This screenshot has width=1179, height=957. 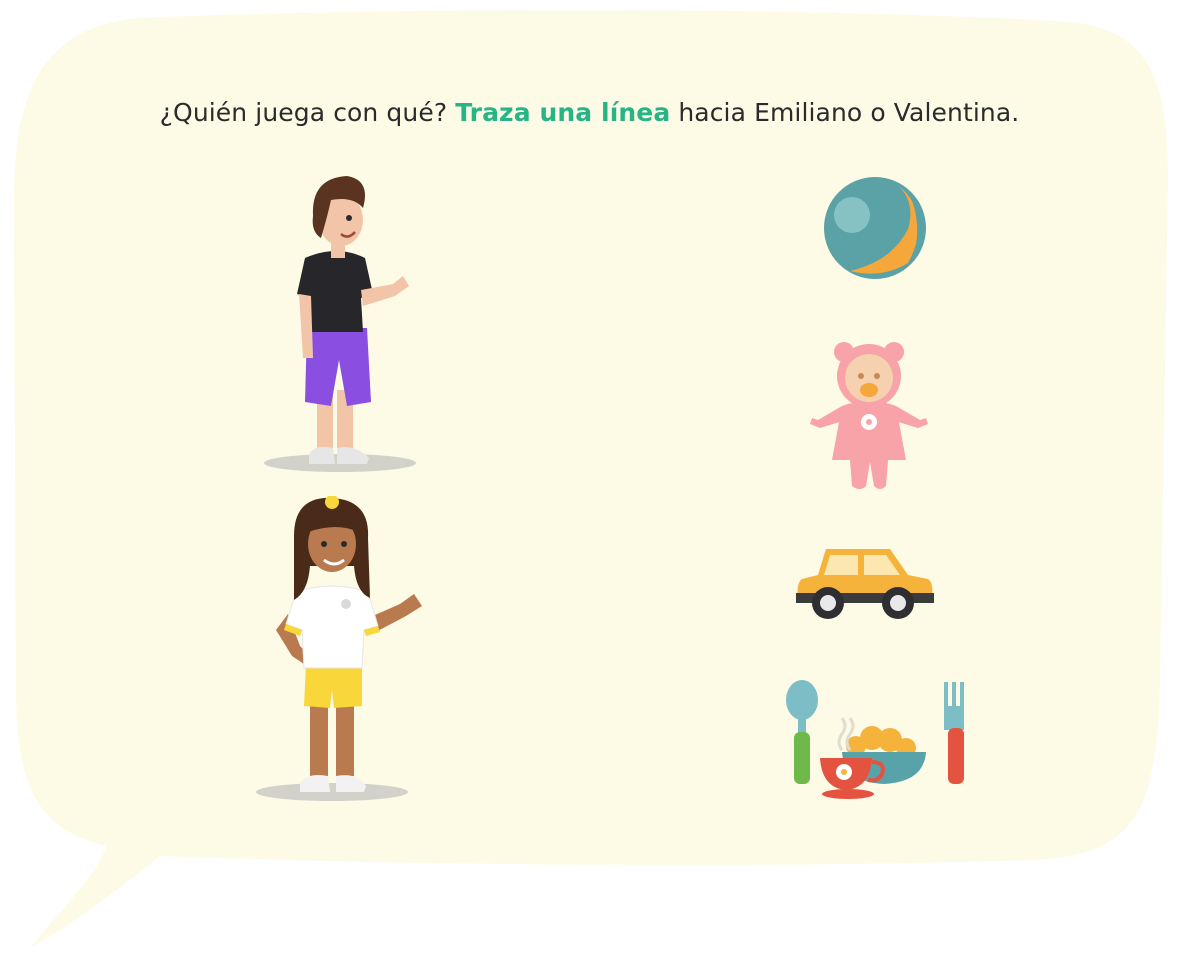 What do you see at coordinates (849, 112) in the screenshot?
I see `instruction-tail: hacia Emiliano o Valentina.` at bounding box center [849, 112].